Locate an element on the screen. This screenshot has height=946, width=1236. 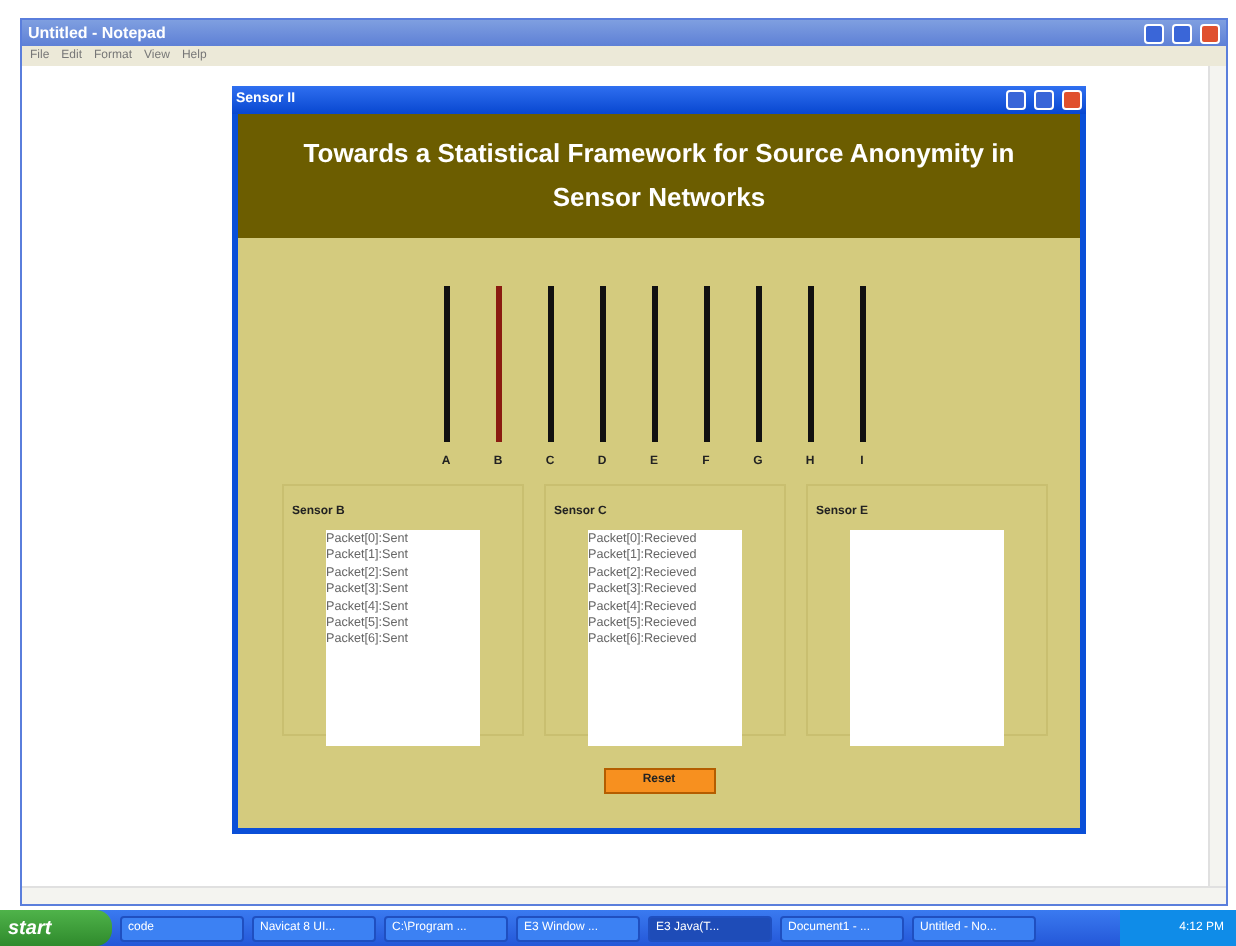
heading: Towards a Statistical Framework for Source Anonymity in Sensor Networks is located at coordinates (659, 176).